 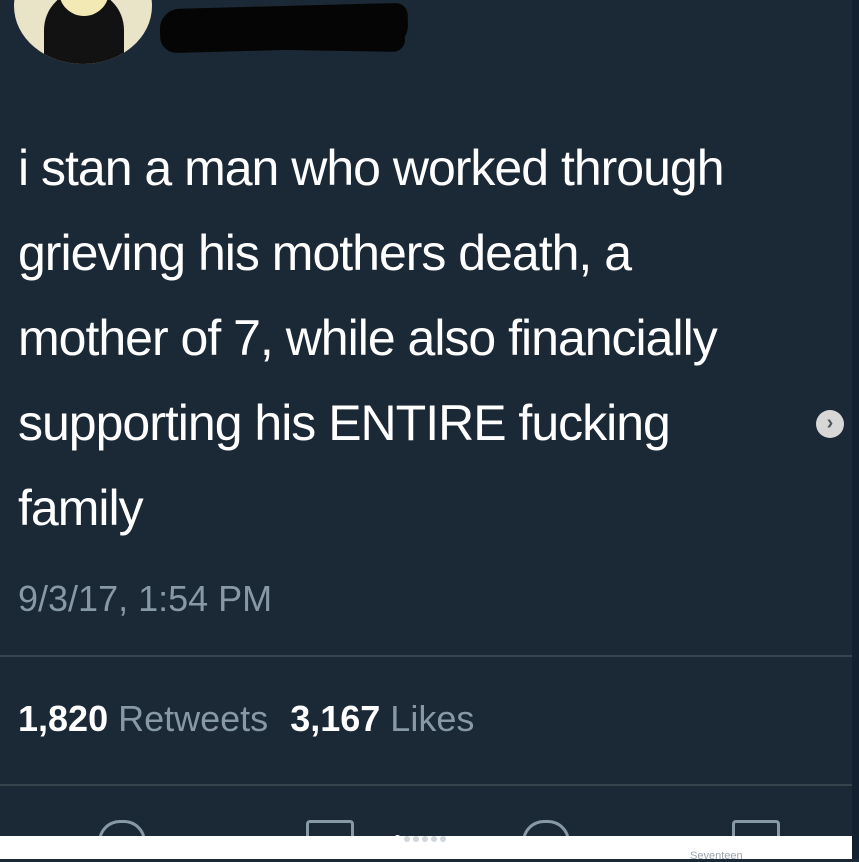 What do you see at coordinates (429, 656) in the screenshot?
I see `divider-top` at bounding box center [429, 656].